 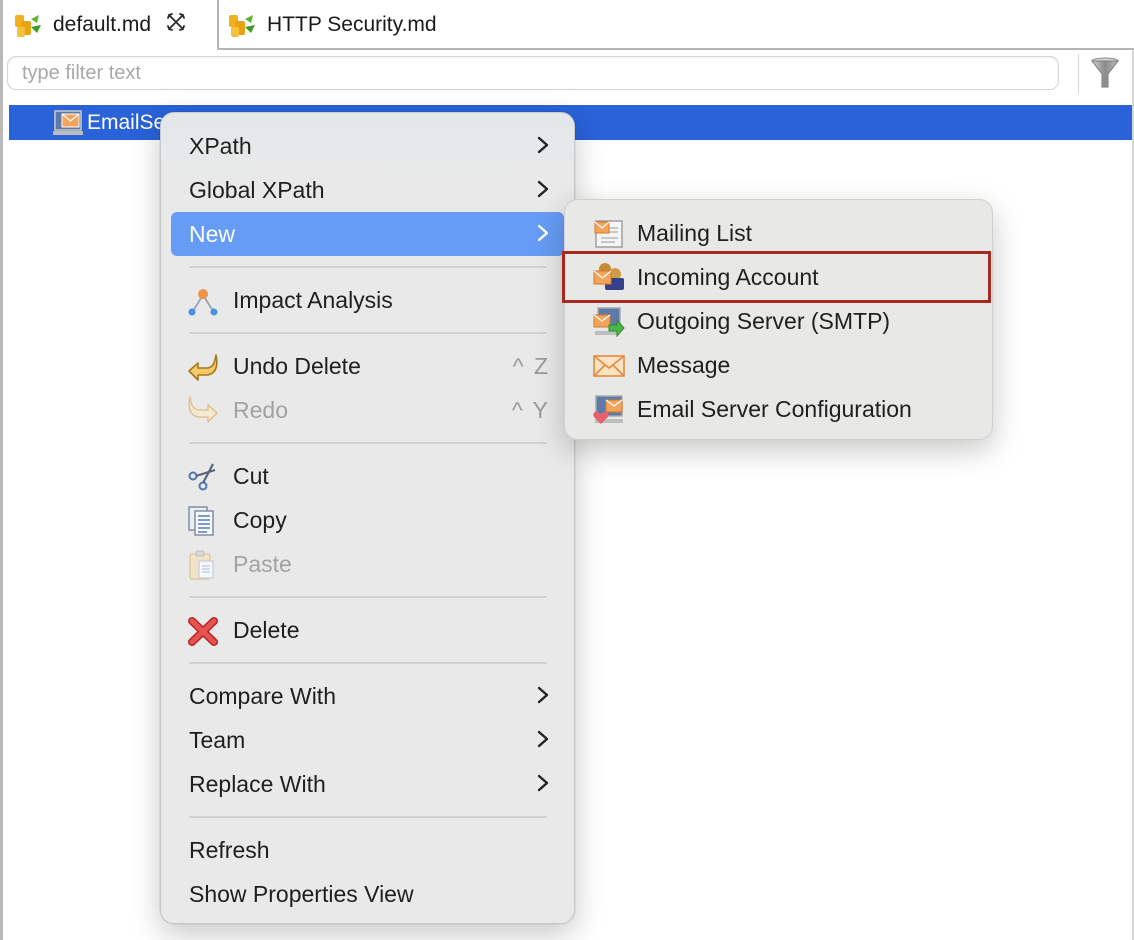 I want to click on menu-item-global-xpath: Global XPath, so click(x=367, y=190).